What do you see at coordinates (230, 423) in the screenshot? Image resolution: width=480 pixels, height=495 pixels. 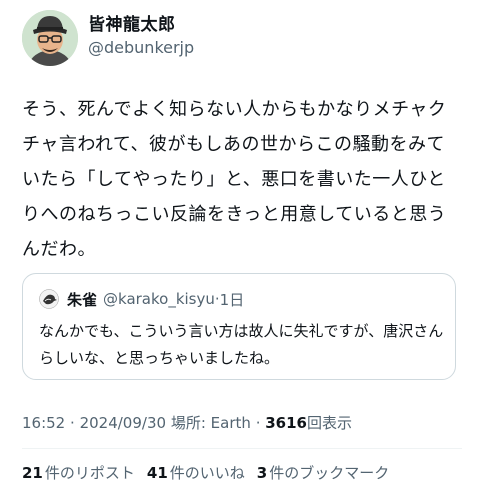 I see `location-value: Earth` at bounding box center [230, 423].